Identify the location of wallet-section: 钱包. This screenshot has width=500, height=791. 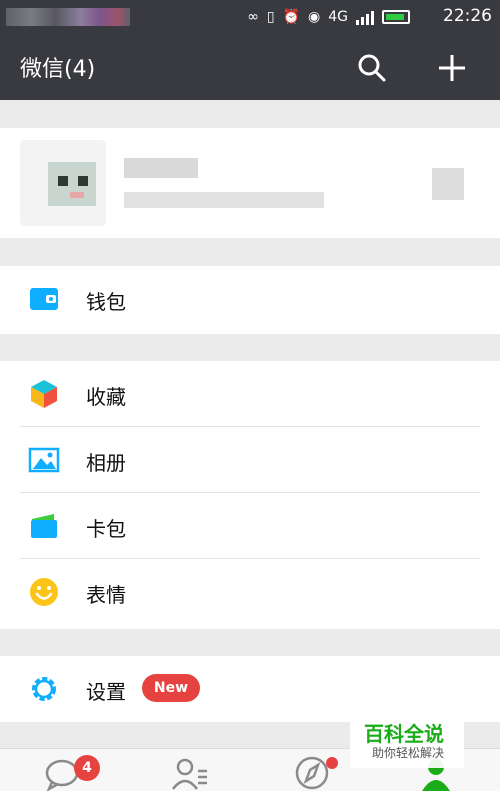
(250, 300).